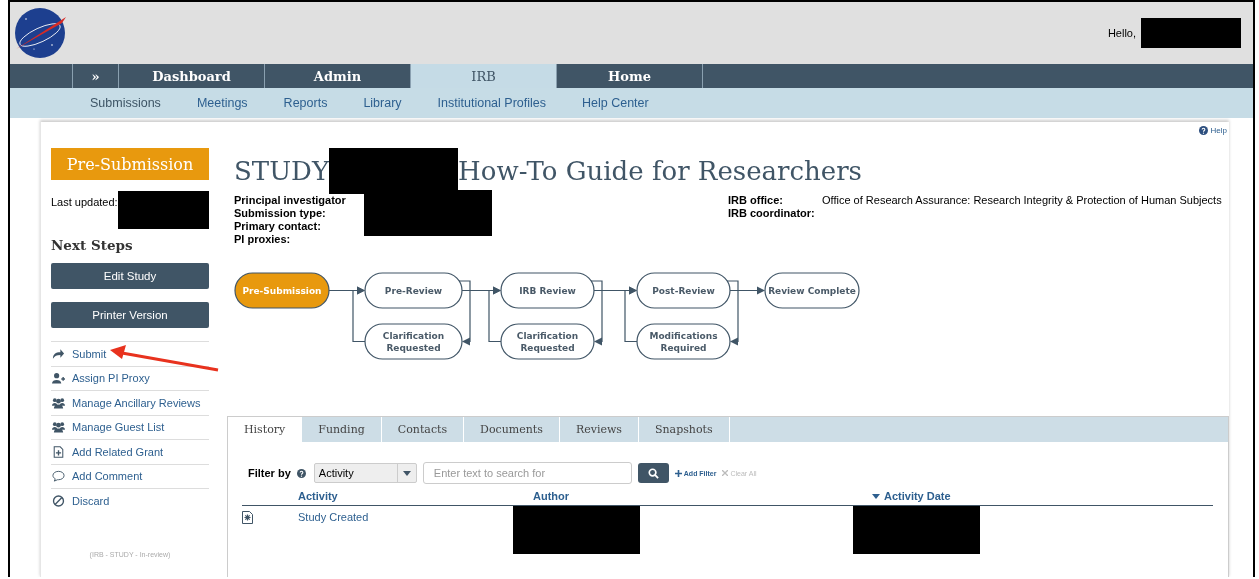 This screenshot has height=579, width=1259. I want to click on field-label: Primary contact:, so click(278, 226).